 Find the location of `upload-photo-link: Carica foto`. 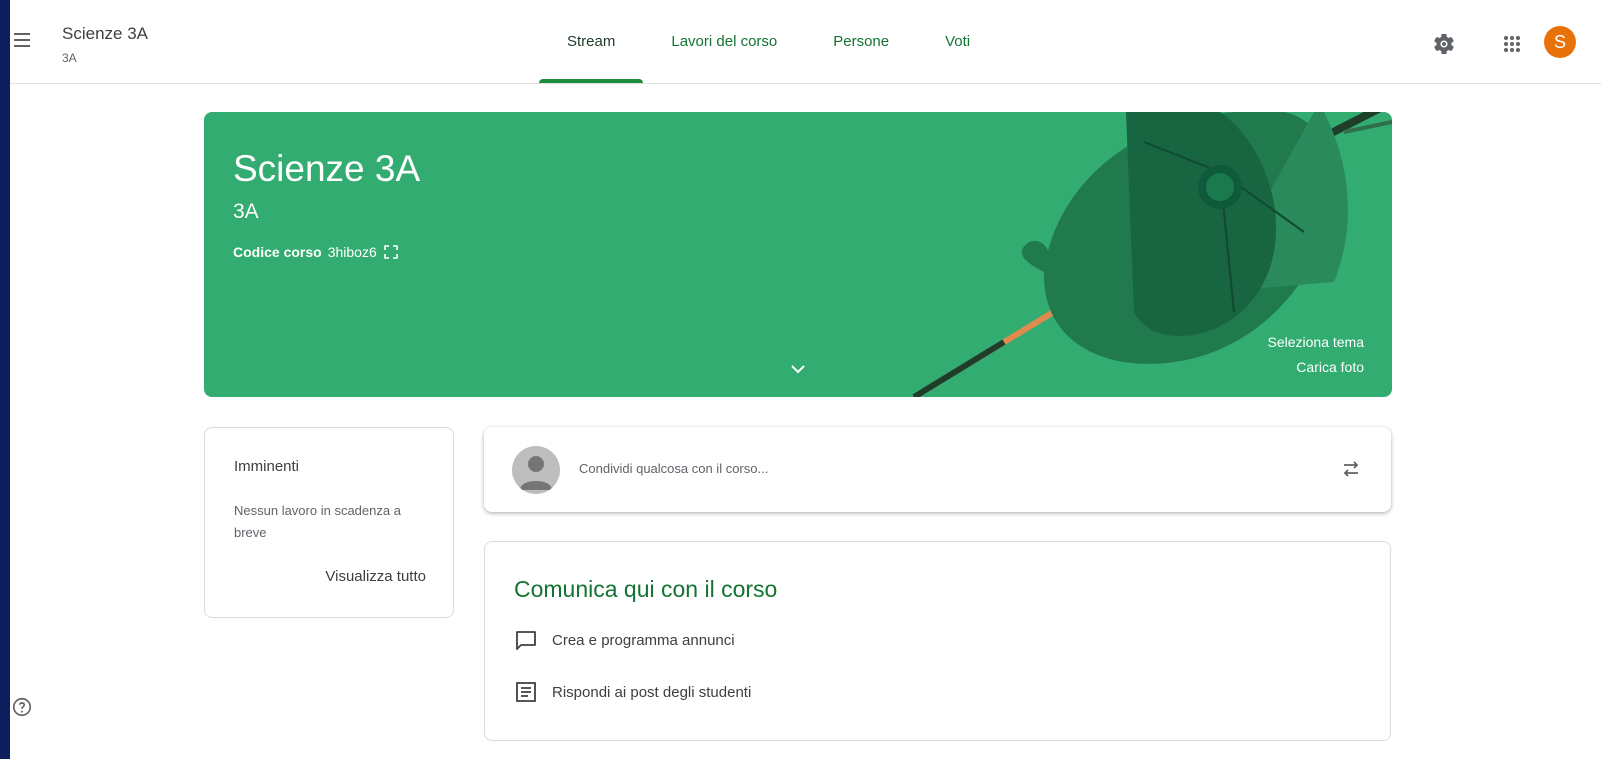

upload-photo-link: Carica foto is located at coordinates (1330, 367).